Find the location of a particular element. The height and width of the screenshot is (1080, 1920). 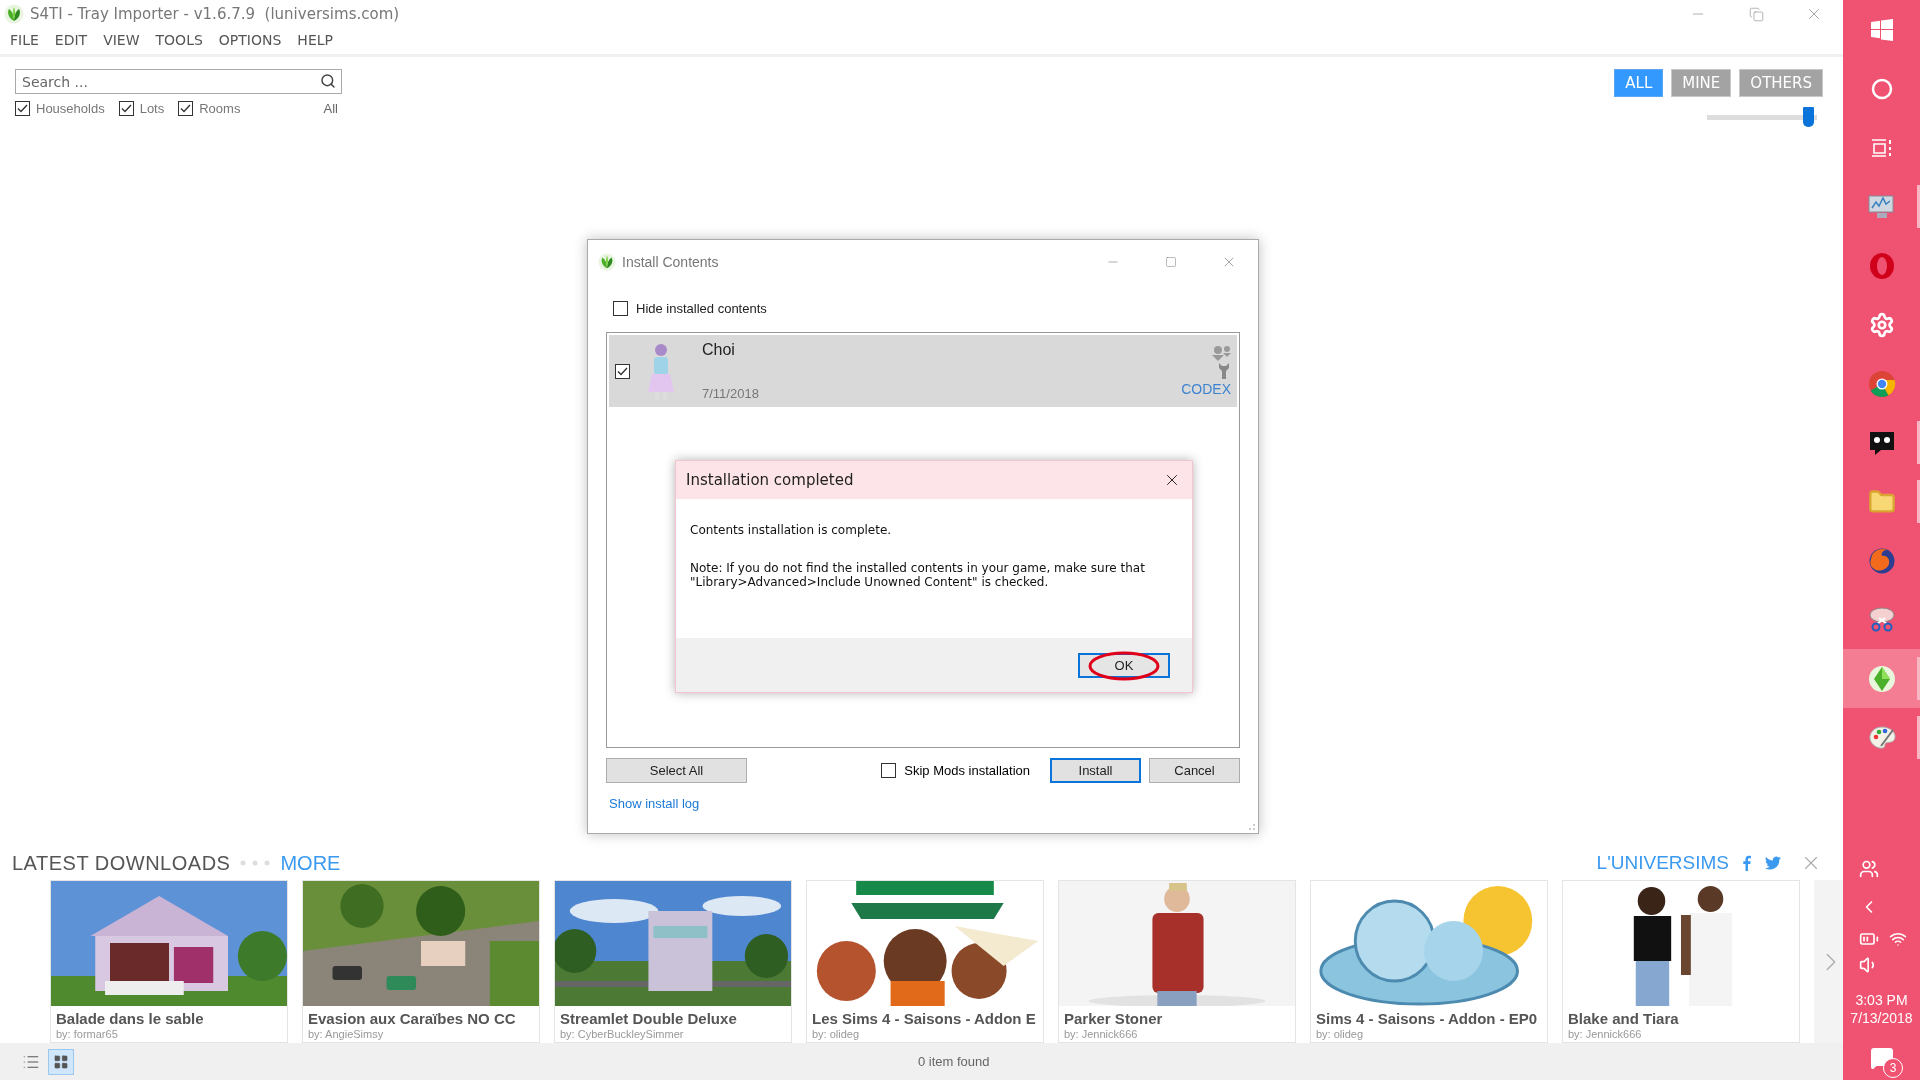

window-title: S4TI - Tray Importer - v1.6.7.9 (luniversims.com) is located at coordinates (215, 14).